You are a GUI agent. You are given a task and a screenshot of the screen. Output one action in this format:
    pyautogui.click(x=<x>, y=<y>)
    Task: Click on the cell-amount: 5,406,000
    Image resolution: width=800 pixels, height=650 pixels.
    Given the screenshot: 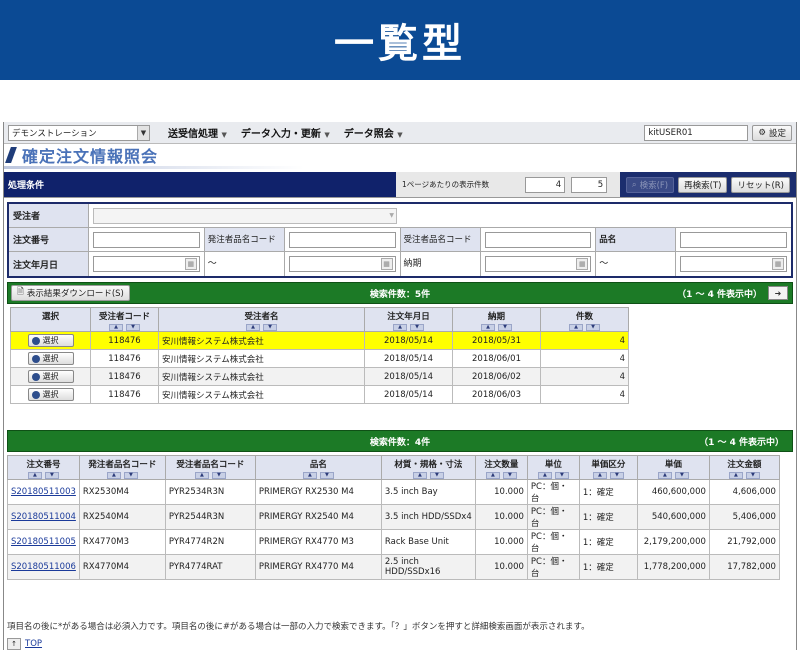 What is the action you would take?
    pyautogui.click(x=744, y=517)
    